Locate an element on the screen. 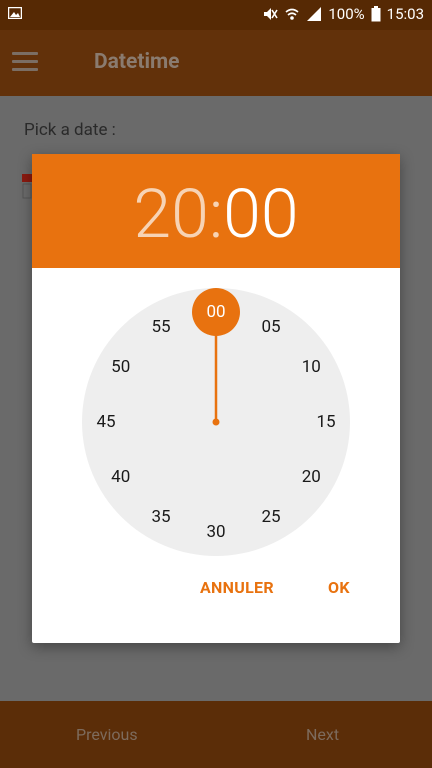 Image resolution: width=432 pixels, height=768 pixels. clock-number-40: 40 is located at coordinates (120, 477).